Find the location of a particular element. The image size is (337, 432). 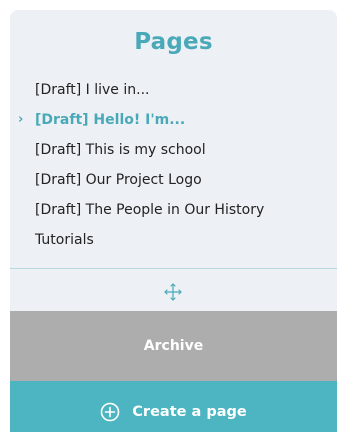

page-item-label: [Draft] Our Project Logo is located at coordinates (118, 180).